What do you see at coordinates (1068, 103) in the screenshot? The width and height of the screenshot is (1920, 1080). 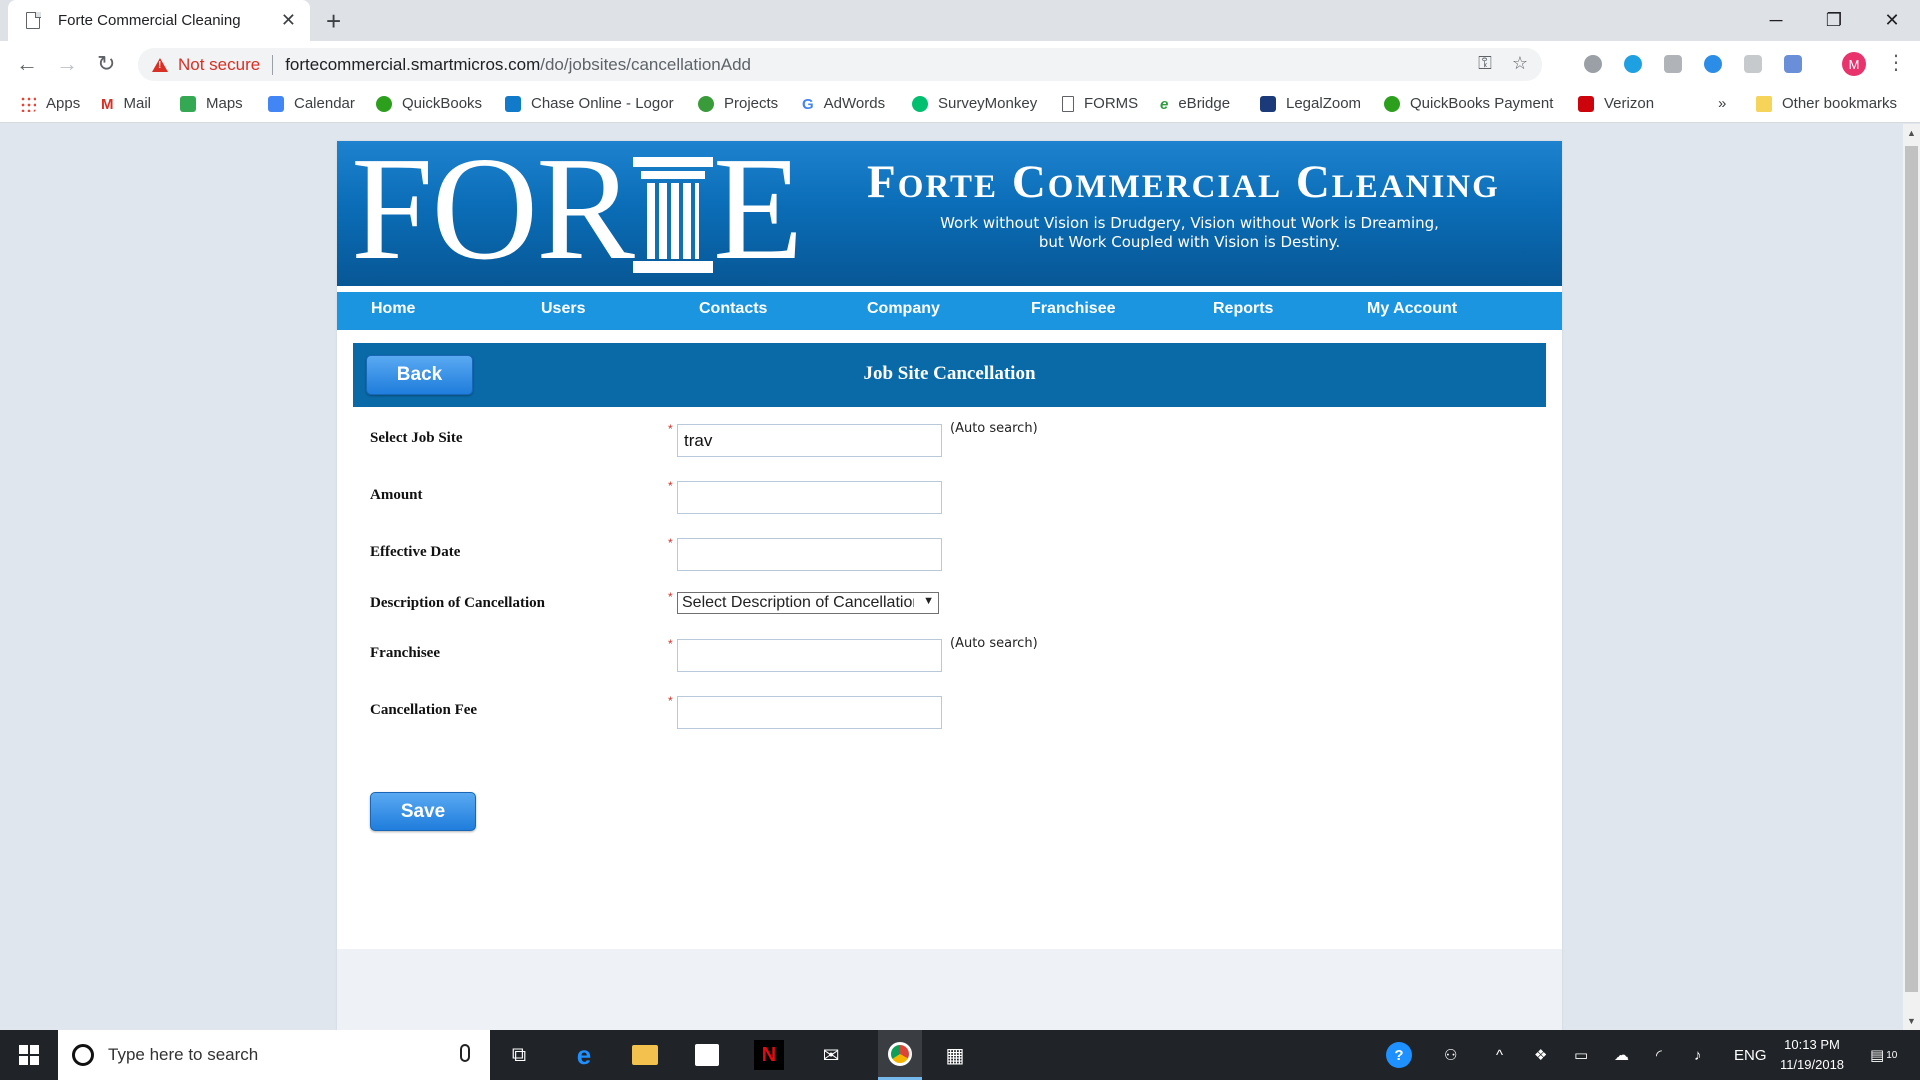 I see `document-icon` at bounding box center [1068, 103].